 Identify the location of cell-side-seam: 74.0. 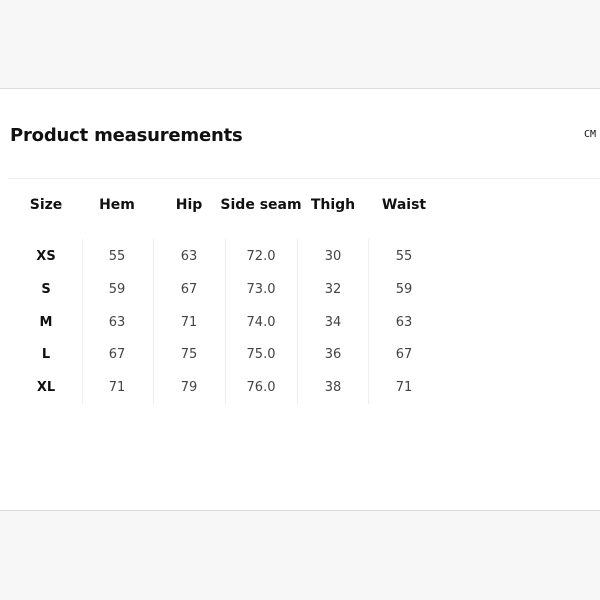
(261, 322).